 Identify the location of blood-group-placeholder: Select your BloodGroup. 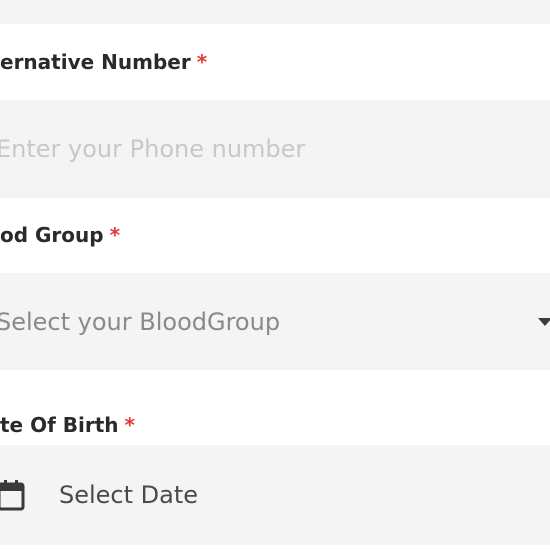
(140, 321).